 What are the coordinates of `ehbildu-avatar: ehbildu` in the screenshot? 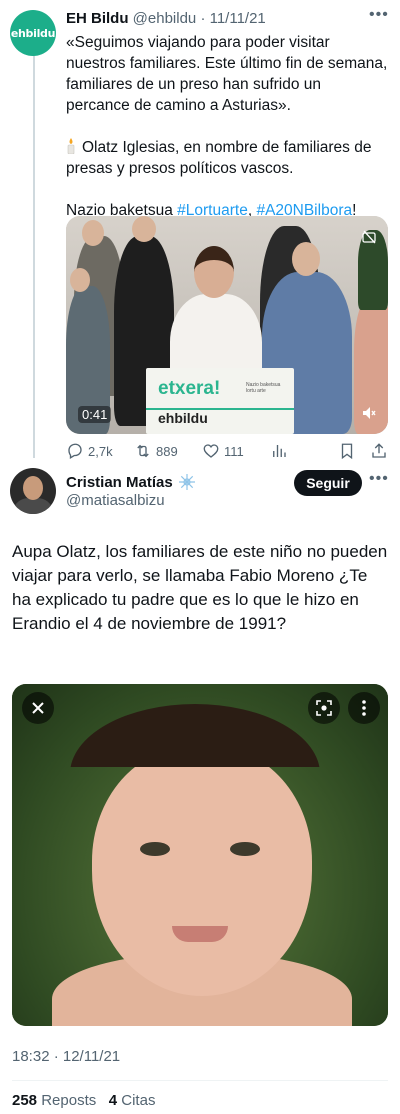 It's located at (33, 33).